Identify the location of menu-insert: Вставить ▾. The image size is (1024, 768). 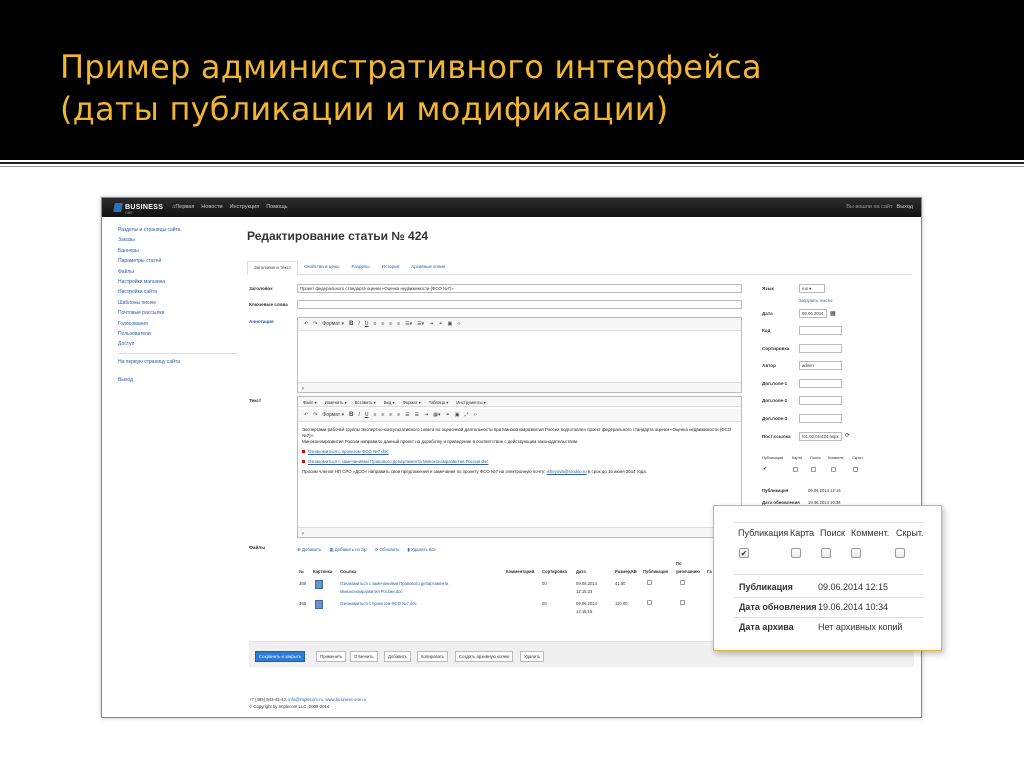
(365, 402).